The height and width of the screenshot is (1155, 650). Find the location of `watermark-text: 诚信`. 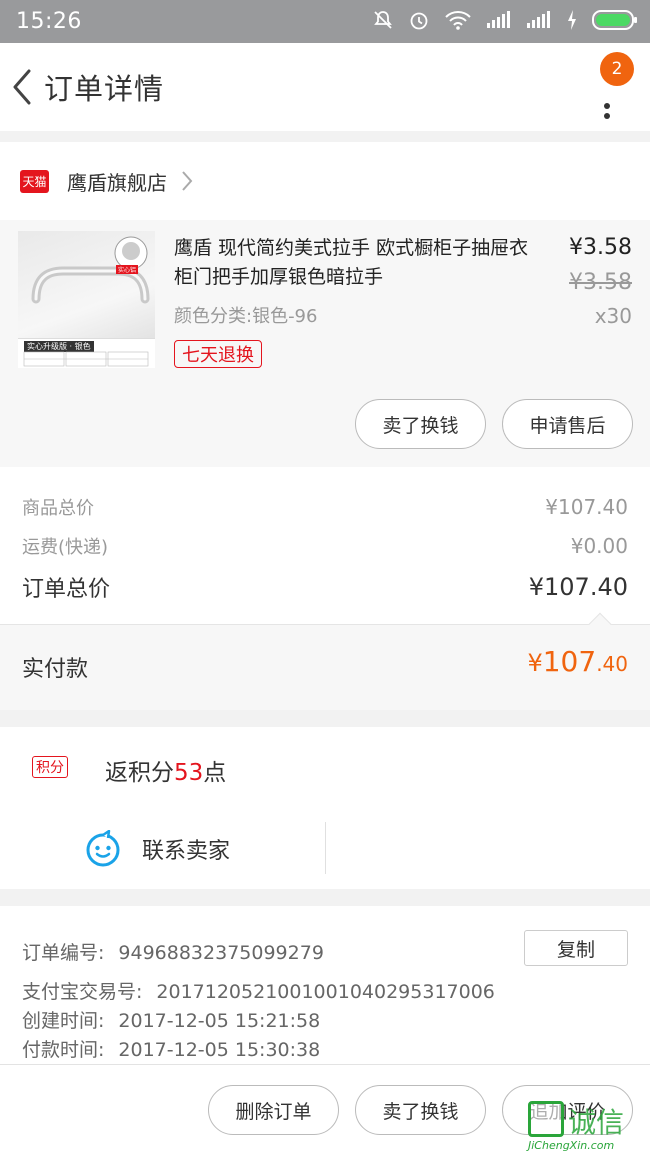

watermark-text: 诚信 is located at coordinates (596, 1122).